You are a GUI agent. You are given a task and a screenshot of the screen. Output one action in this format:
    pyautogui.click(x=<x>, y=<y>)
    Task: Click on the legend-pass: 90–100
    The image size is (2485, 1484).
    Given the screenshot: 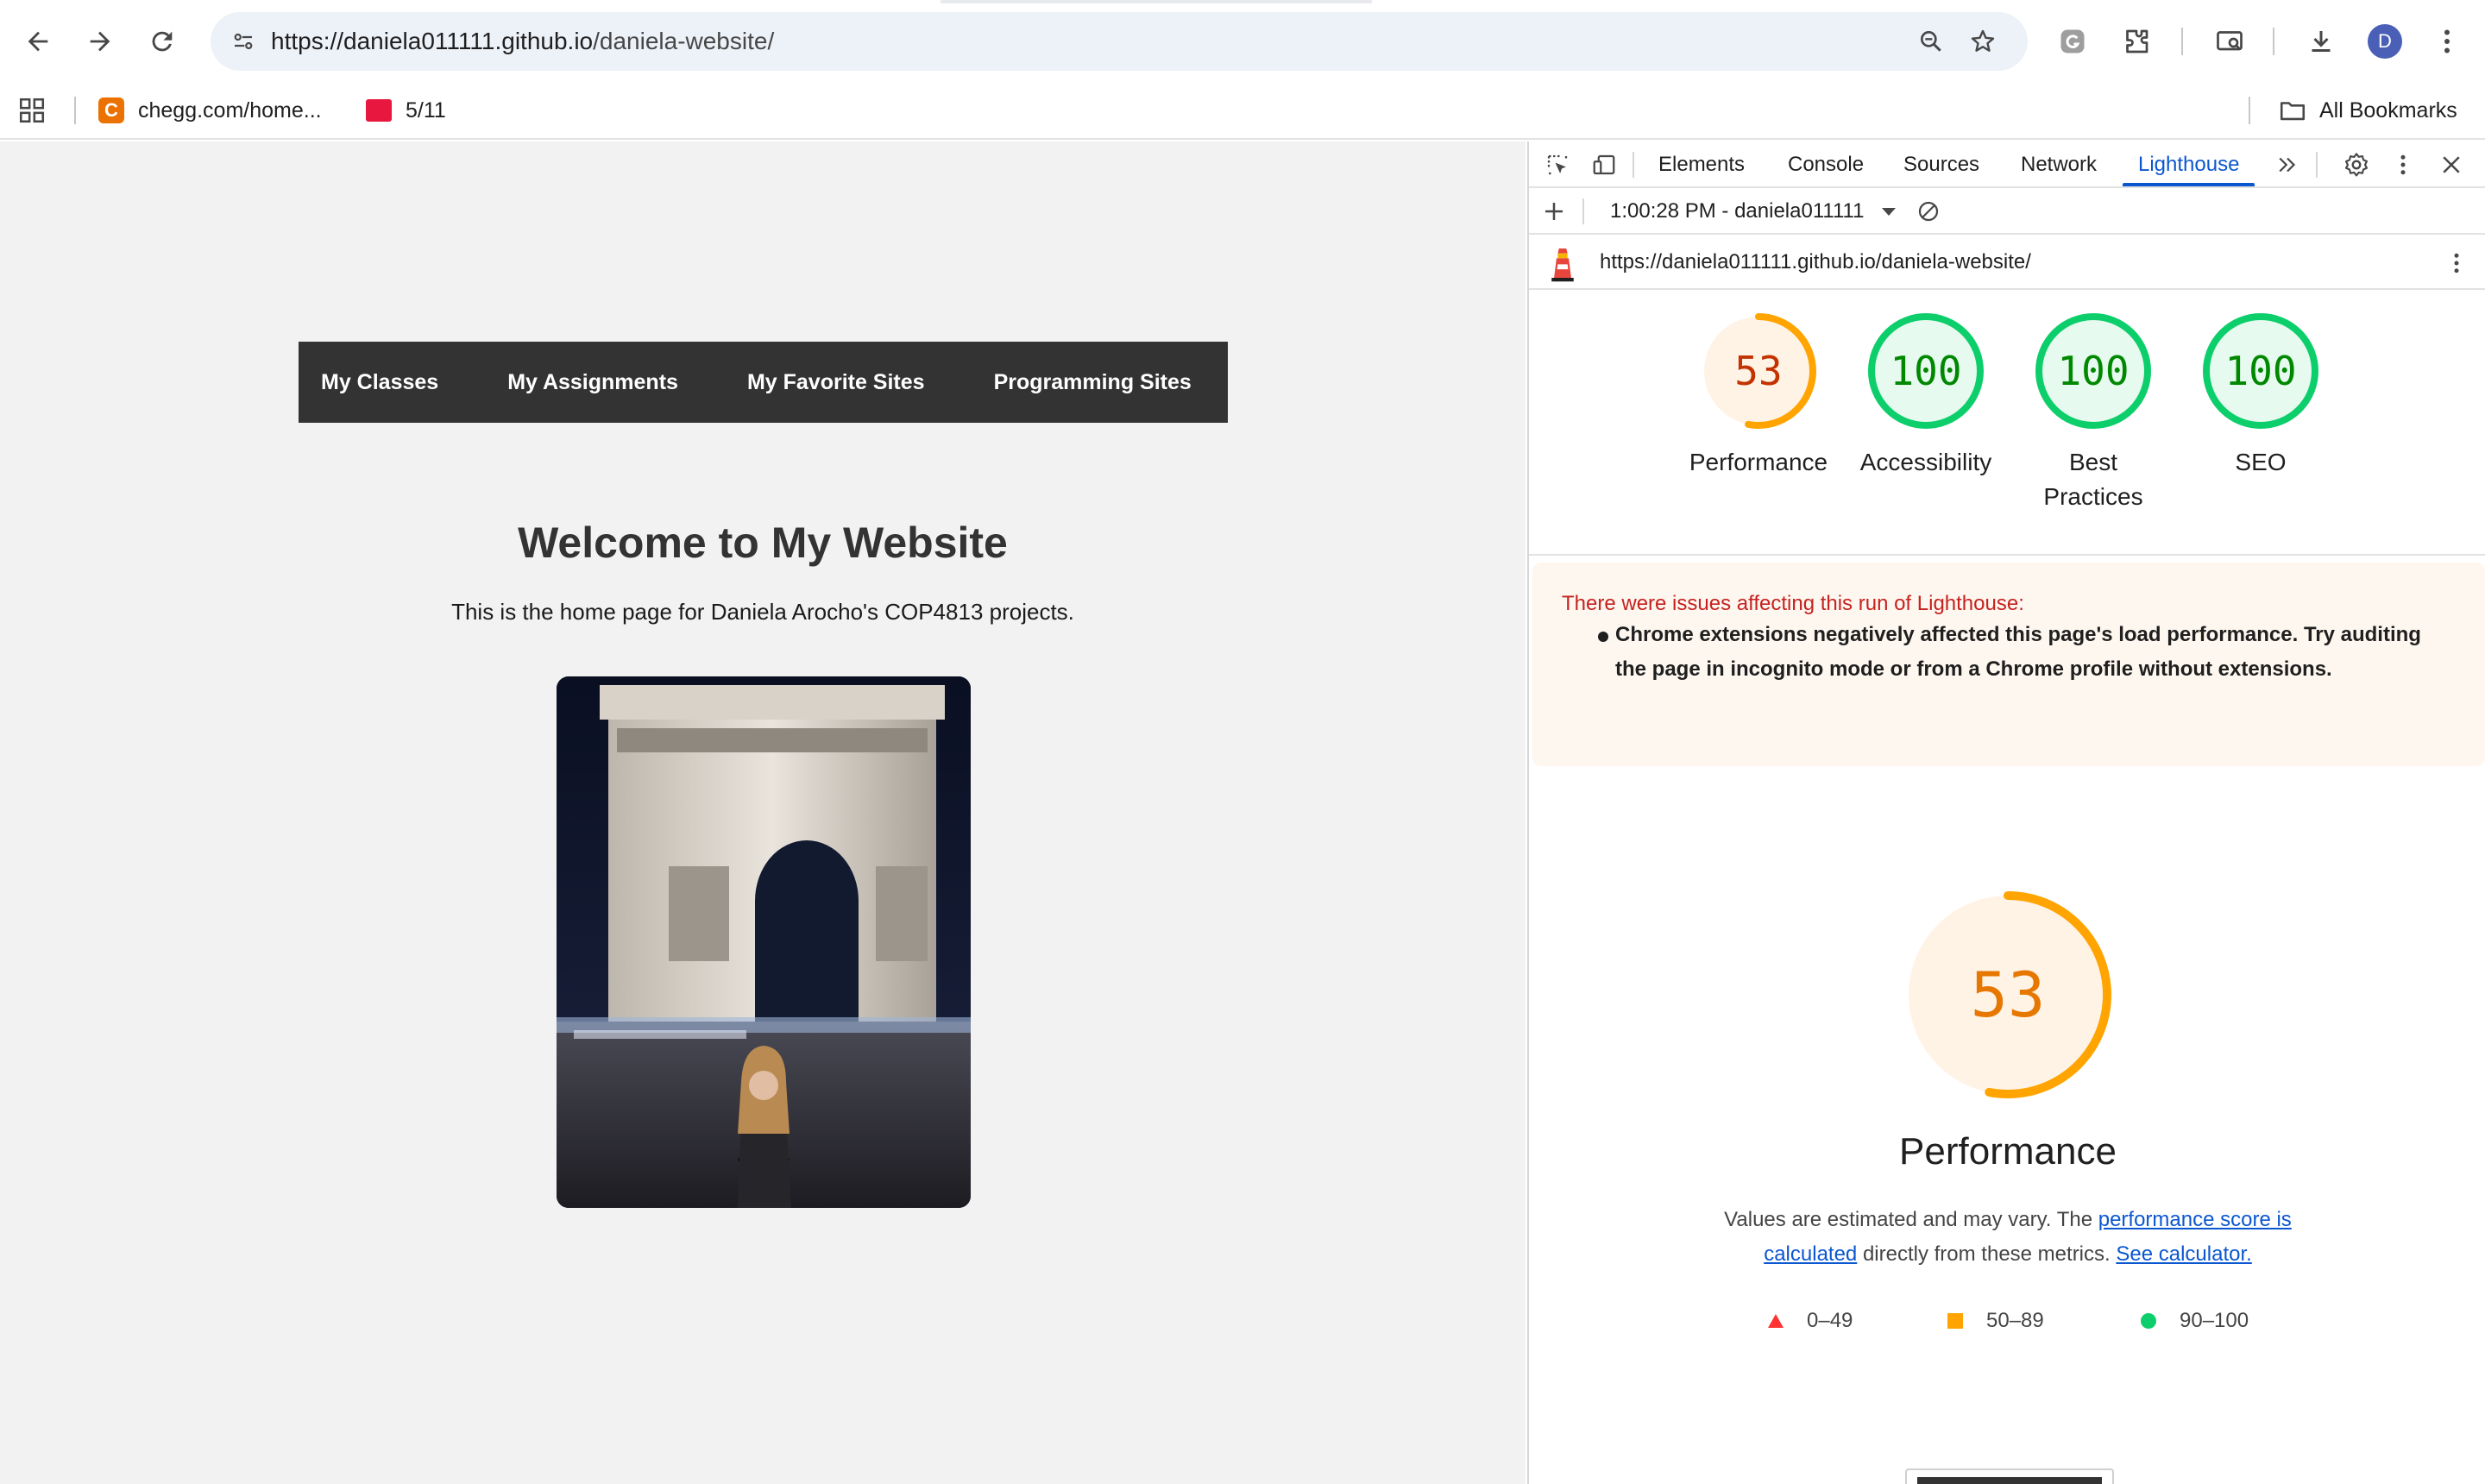 What is the action you would take?
    pyautogui.click(x=2194, y=1321)
    